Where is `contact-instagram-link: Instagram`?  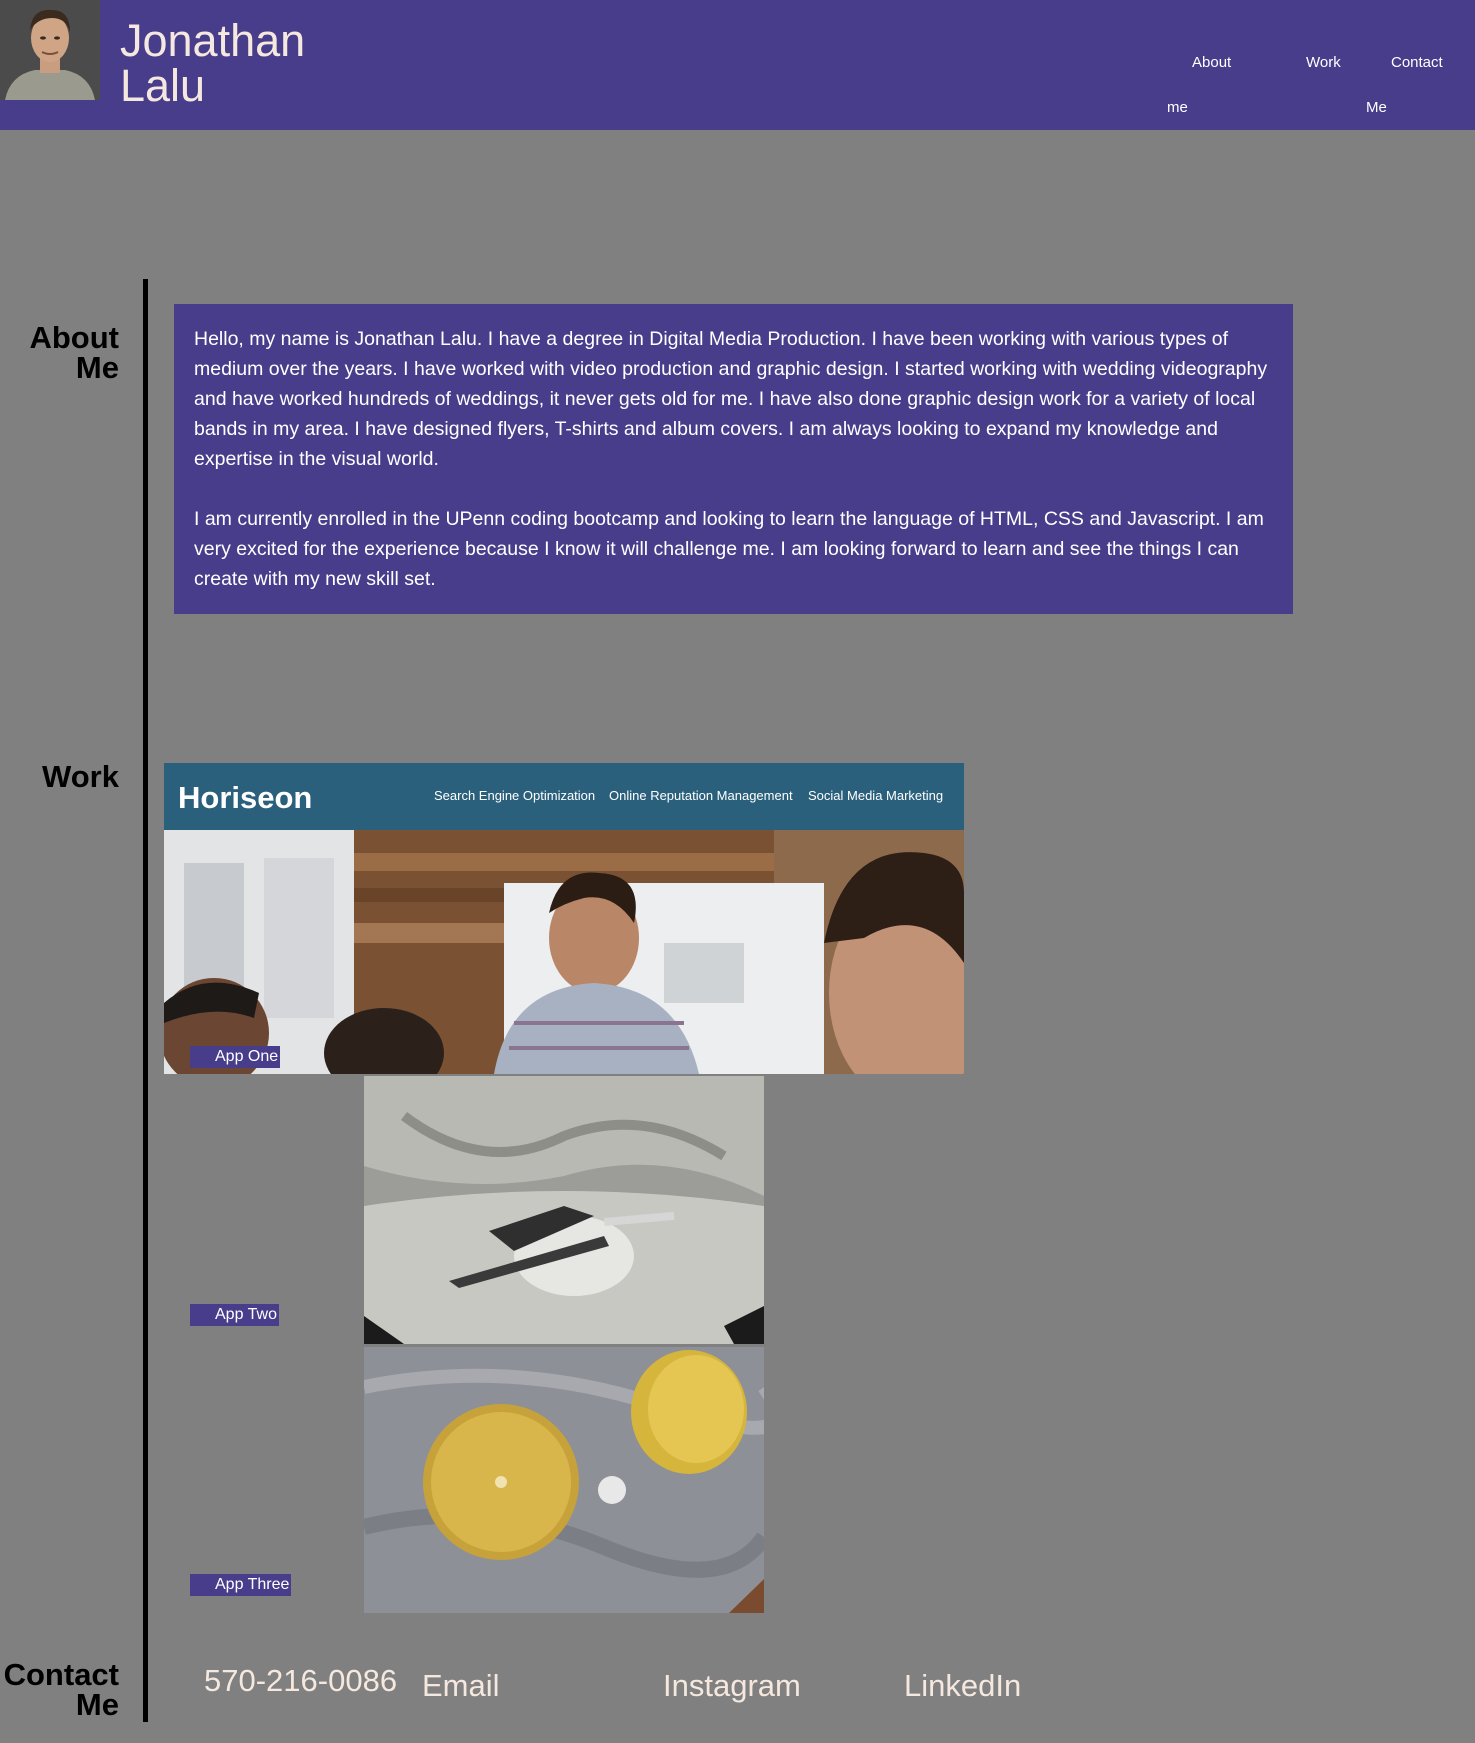 contact-instagram-link: Instagram is located at coordinates (732, 1686).